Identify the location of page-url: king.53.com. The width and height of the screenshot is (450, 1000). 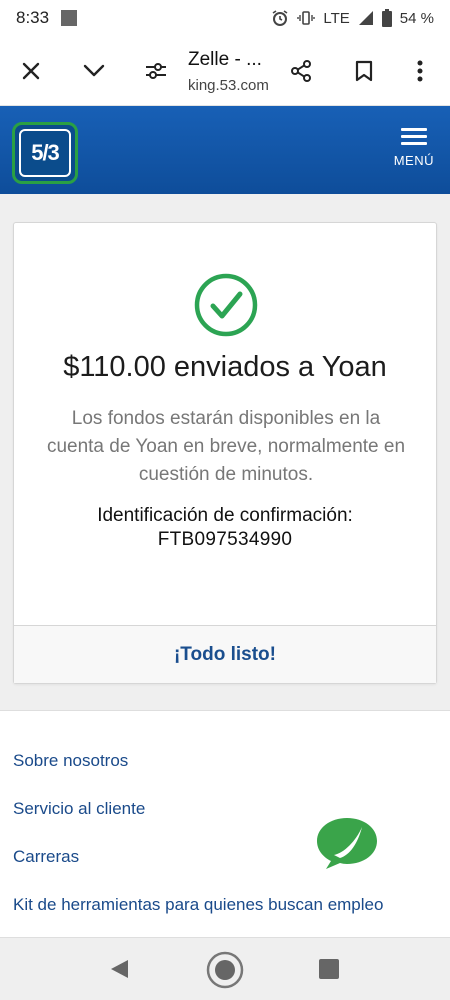
(228, 85).